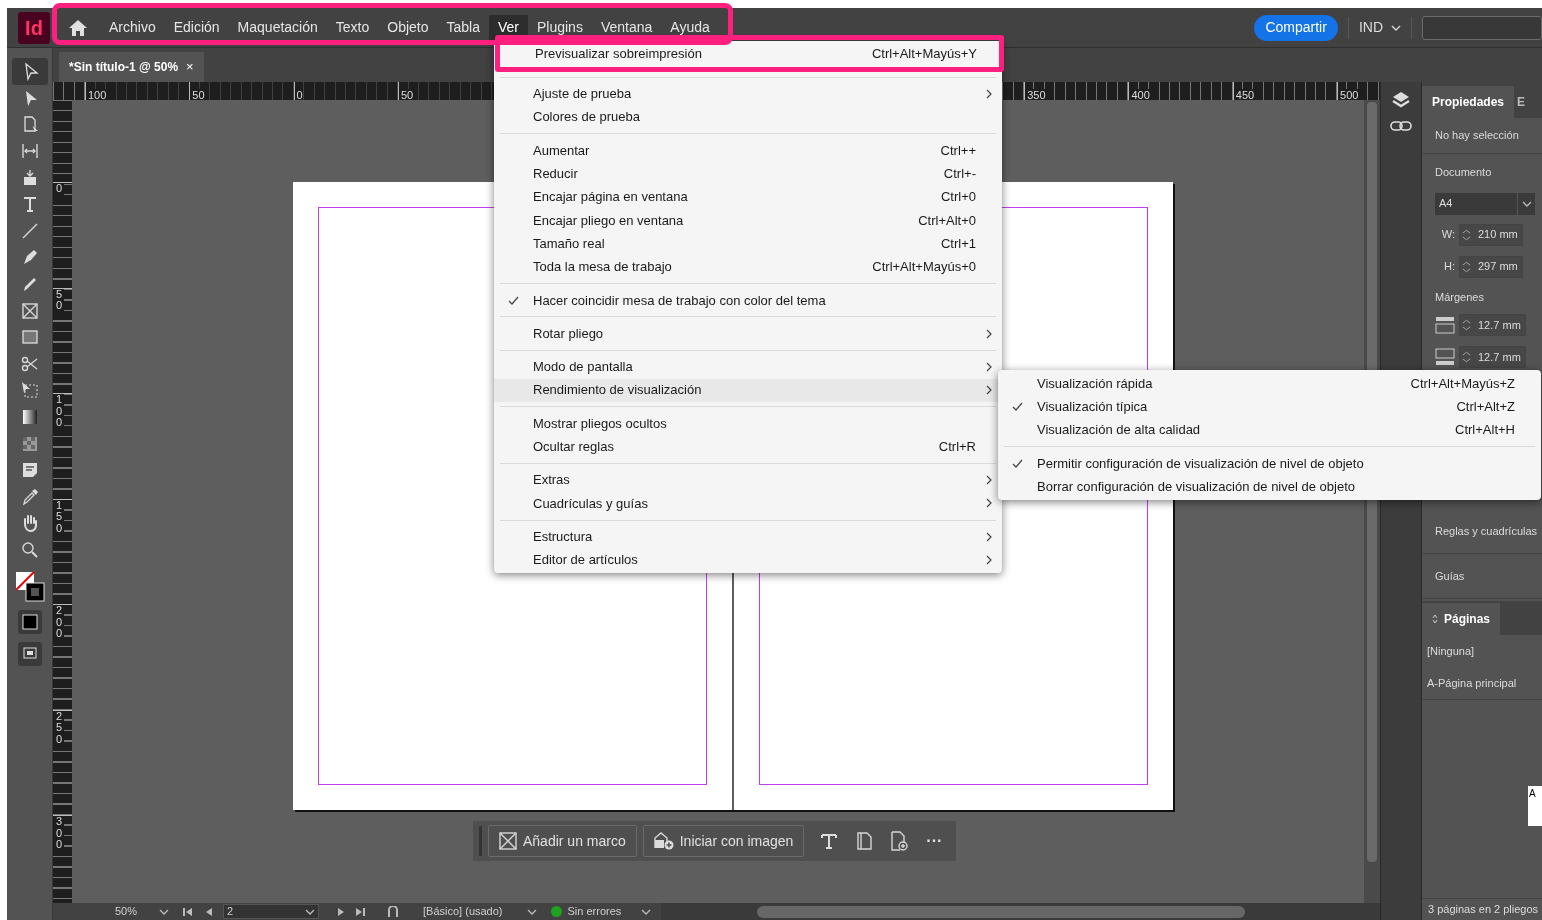 This screenshot has width=1542, height=920. Describe the element at coordinates (58, 833) in the screenshot. I see `ruler-label: 300` at that location.